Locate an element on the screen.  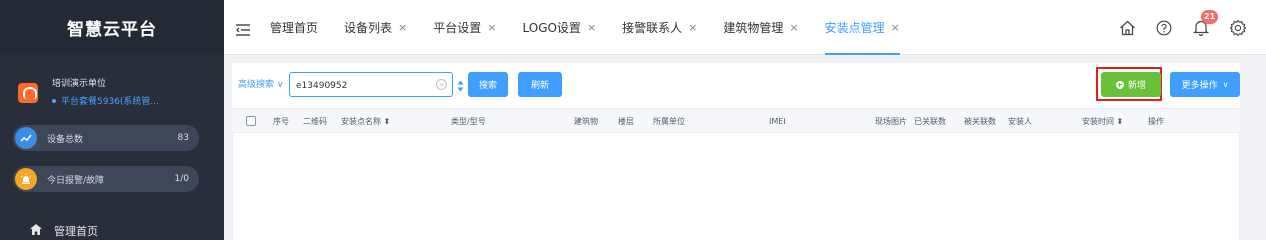
tab-platform-settings: 平台设置 × is located at coordinates (464, 27).